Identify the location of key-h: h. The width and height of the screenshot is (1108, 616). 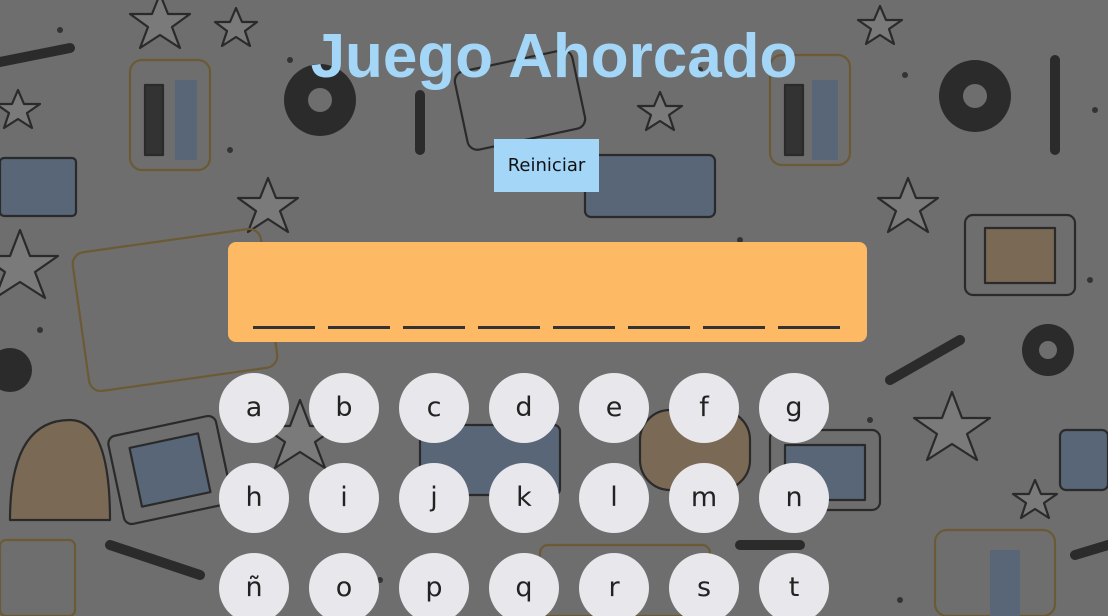
(254, 498).